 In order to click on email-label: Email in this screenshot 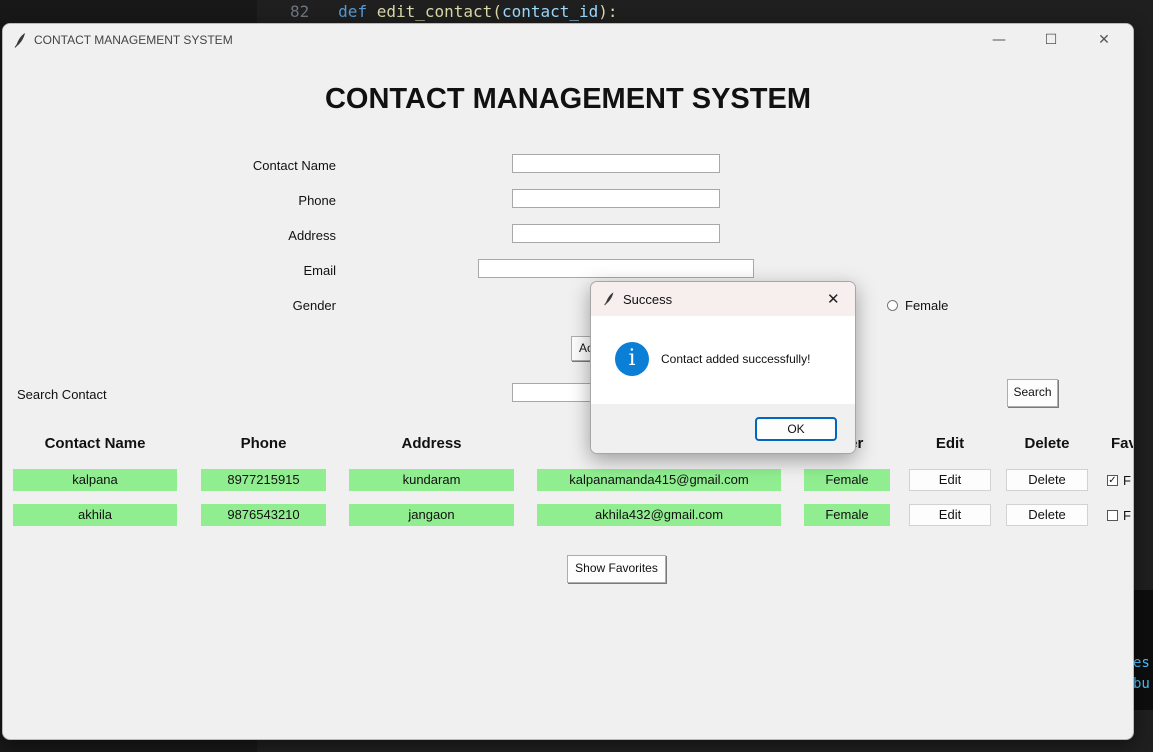, I will do `click(319, 270)`.